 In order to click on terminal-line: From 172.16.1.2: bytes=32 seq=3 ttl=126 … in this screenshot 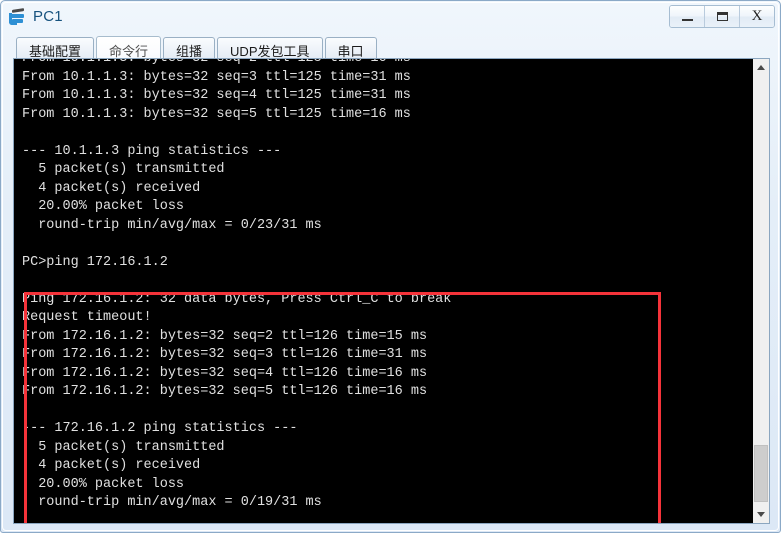, I will do `click(225, 354)`.